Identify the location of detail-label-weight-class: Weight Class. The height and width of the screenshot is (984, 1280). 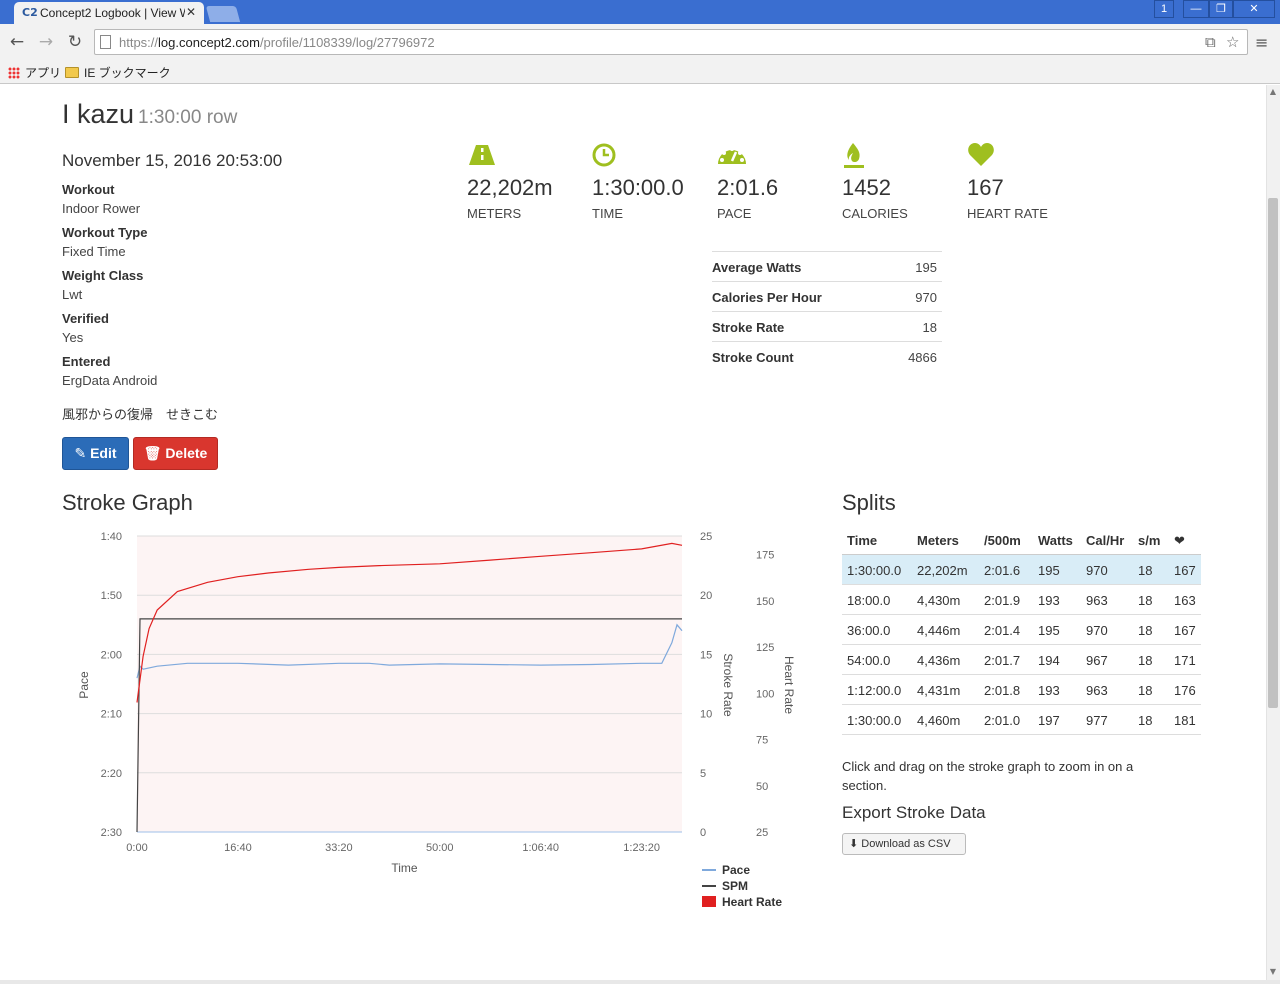
(103, 275).